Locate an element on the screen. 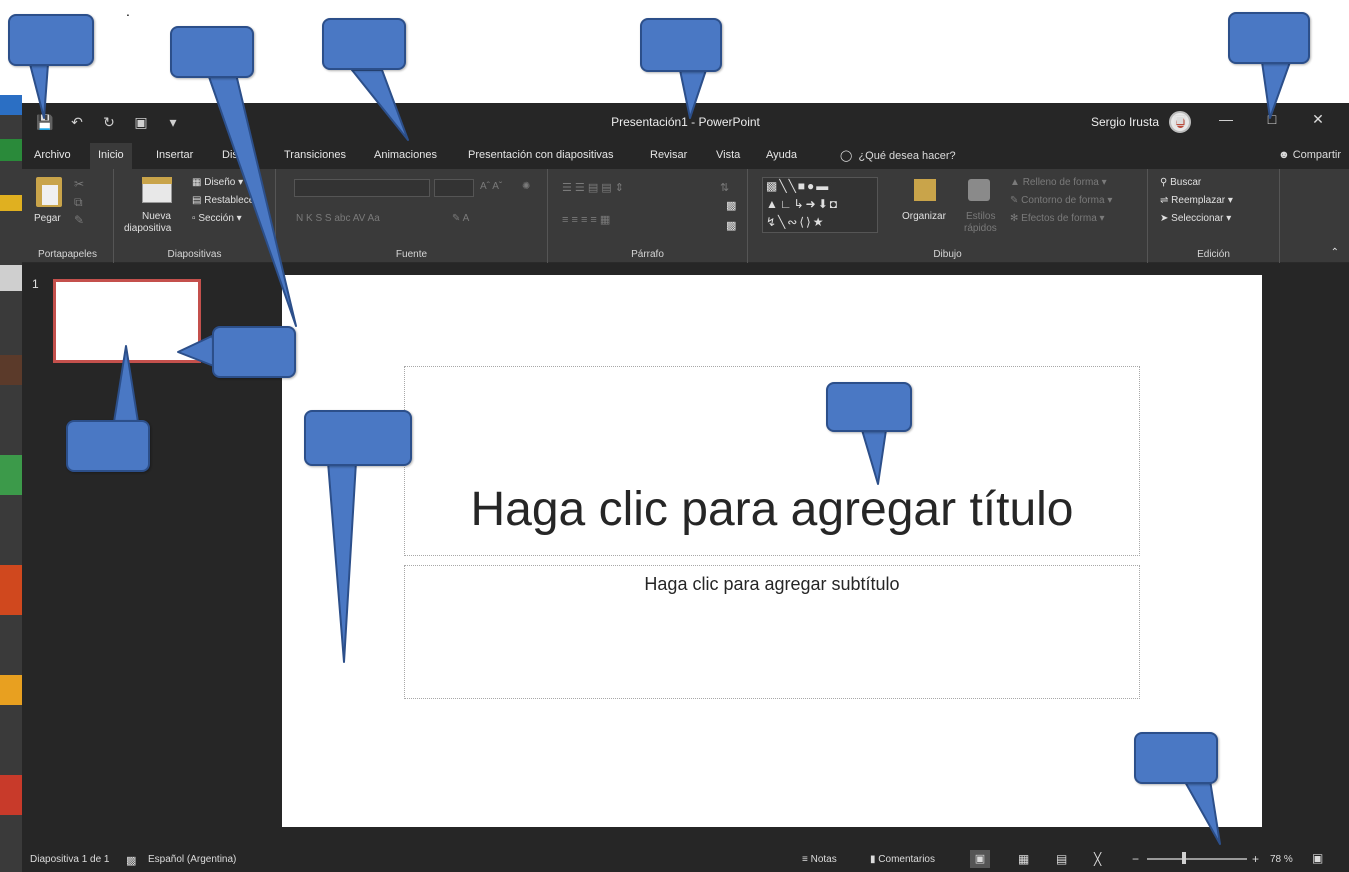 Image resolution: width=1349 pixels, height=872 pixels. shape-outline-button: ✎ Contorno de forma ▾ is located at coordinates (1061, 200).